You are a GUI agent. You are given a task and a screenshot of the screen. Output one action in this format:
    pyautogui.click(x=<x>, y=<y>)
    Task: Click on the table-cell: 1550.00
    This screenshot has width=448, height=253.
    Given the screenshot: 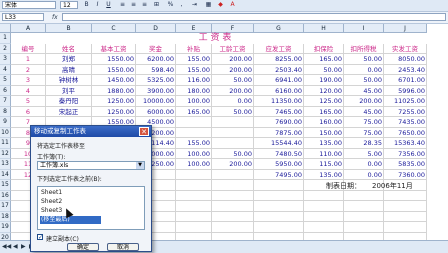 What is the action you would take?
    pyautogui.click(x=114, y=69)
    